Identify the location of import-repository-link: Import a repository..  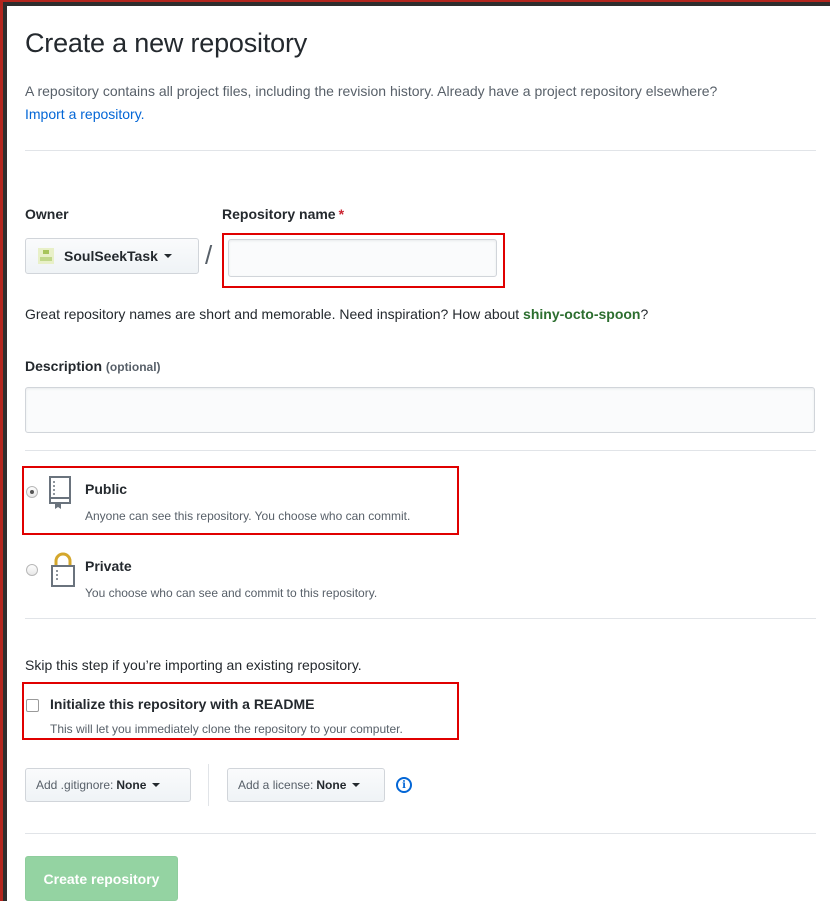
(85, 114).